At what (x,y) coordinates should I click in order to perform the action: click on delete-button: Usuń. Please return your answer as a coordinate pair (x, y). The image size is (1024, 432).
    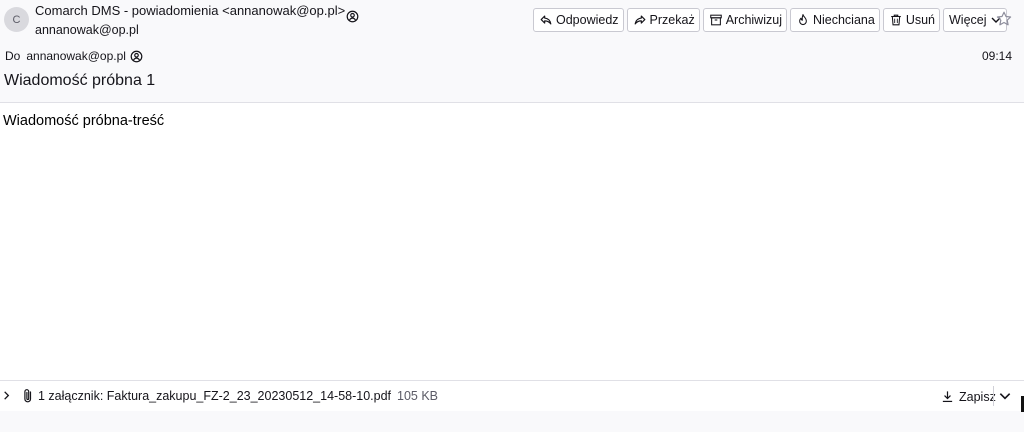
    Looking at the image, I should click on (911, 20).